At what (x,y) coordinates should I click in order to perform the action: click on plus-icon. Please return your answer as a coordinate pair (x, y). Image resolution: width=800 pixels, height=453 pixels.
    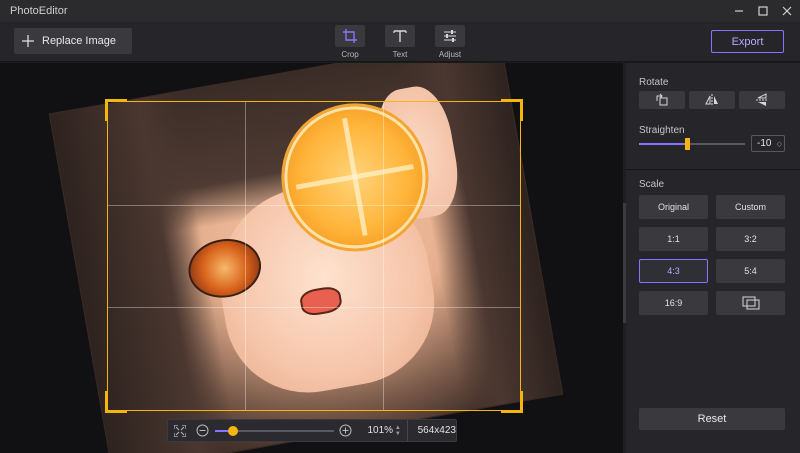
    Looking at the image, I should click on (28, 41).